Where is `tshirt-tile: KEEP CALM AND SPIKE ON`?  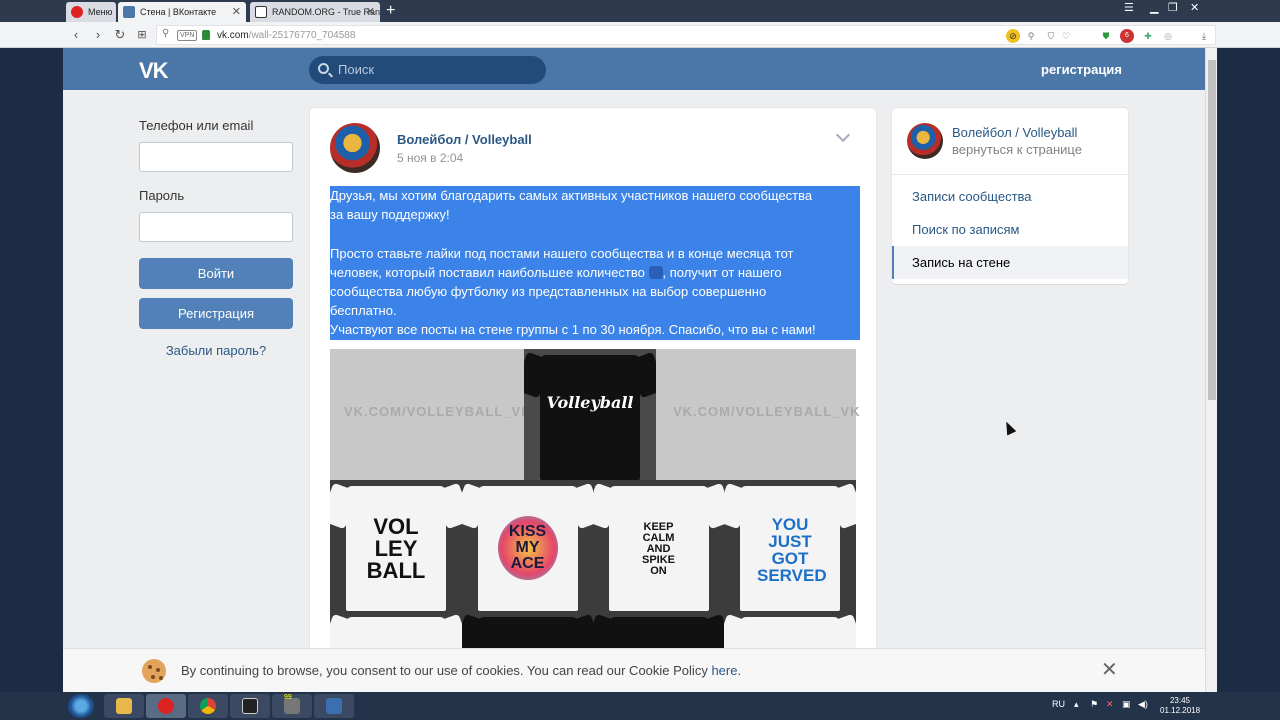 tshirt-tile: KEEP CALM AND SPIKE ON is located at coordinates (658, 545).